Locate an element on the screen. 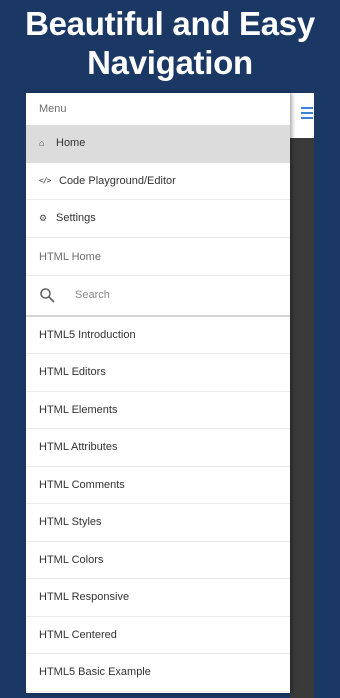 This screenshot has height=698, width=340. topic-item: HTML Editors is located at coordinates (158, 373).